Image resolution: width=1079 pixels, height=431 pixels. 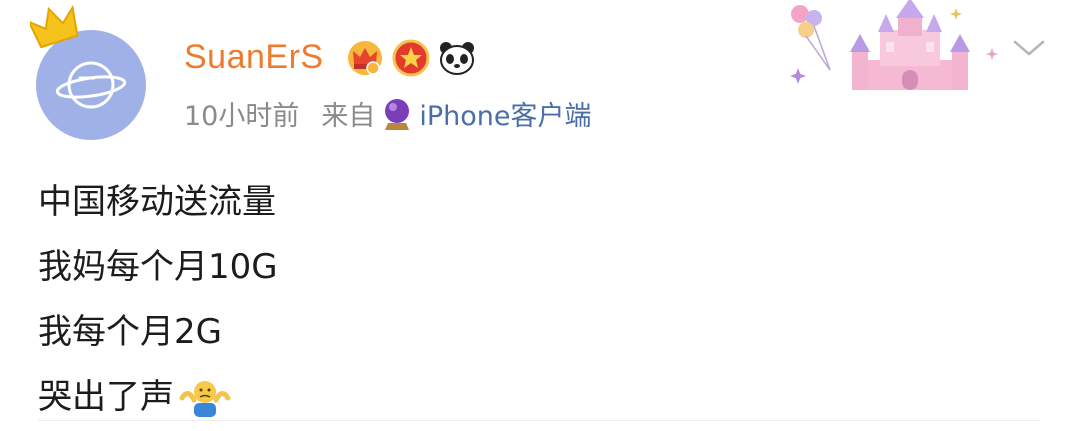 I want to click on chevron-down-icon, so click(x=1029, y=48).